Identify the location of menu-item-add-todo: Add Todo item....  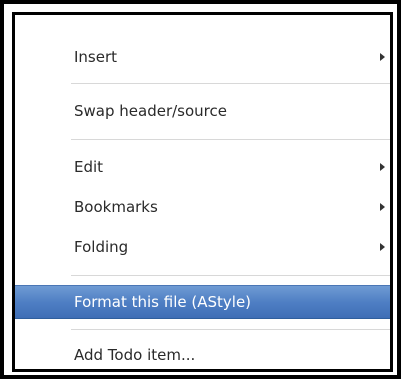
(202, 355).